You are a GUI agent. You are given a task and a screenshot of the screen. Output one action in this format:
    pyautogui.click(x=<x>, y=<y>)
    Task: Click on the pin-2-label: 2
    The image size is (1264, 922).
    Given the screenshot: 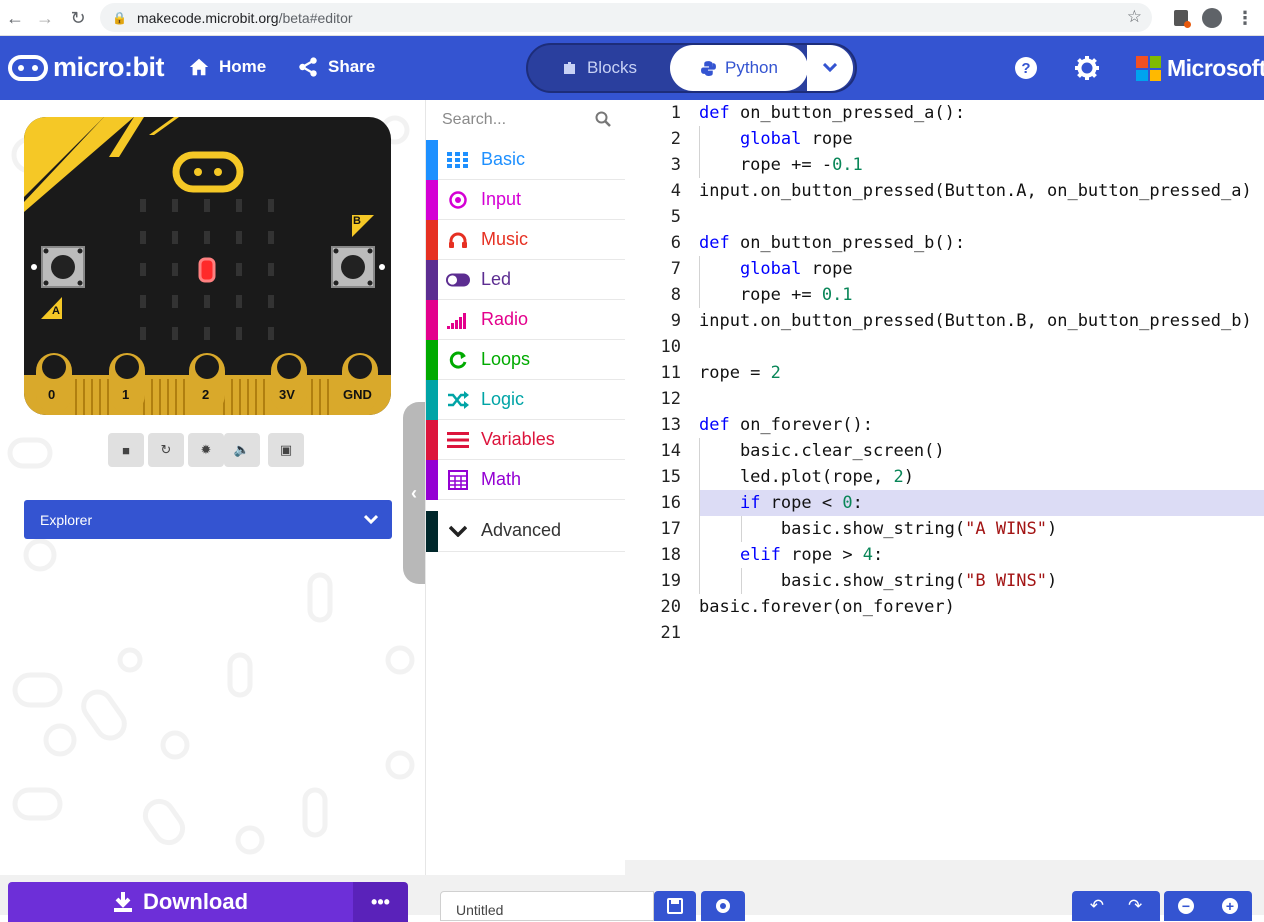 What is the action you would take?
    pyautogui.click(x=205, y=394)
    